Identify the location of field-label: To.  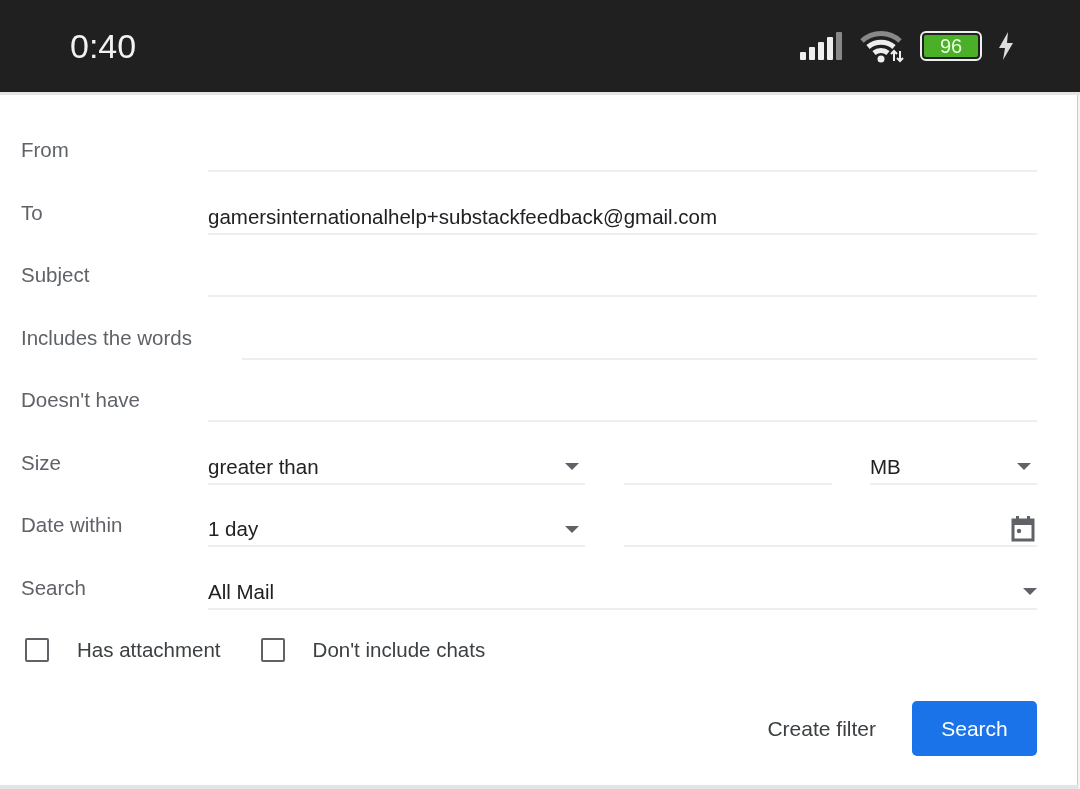
(32, 212).